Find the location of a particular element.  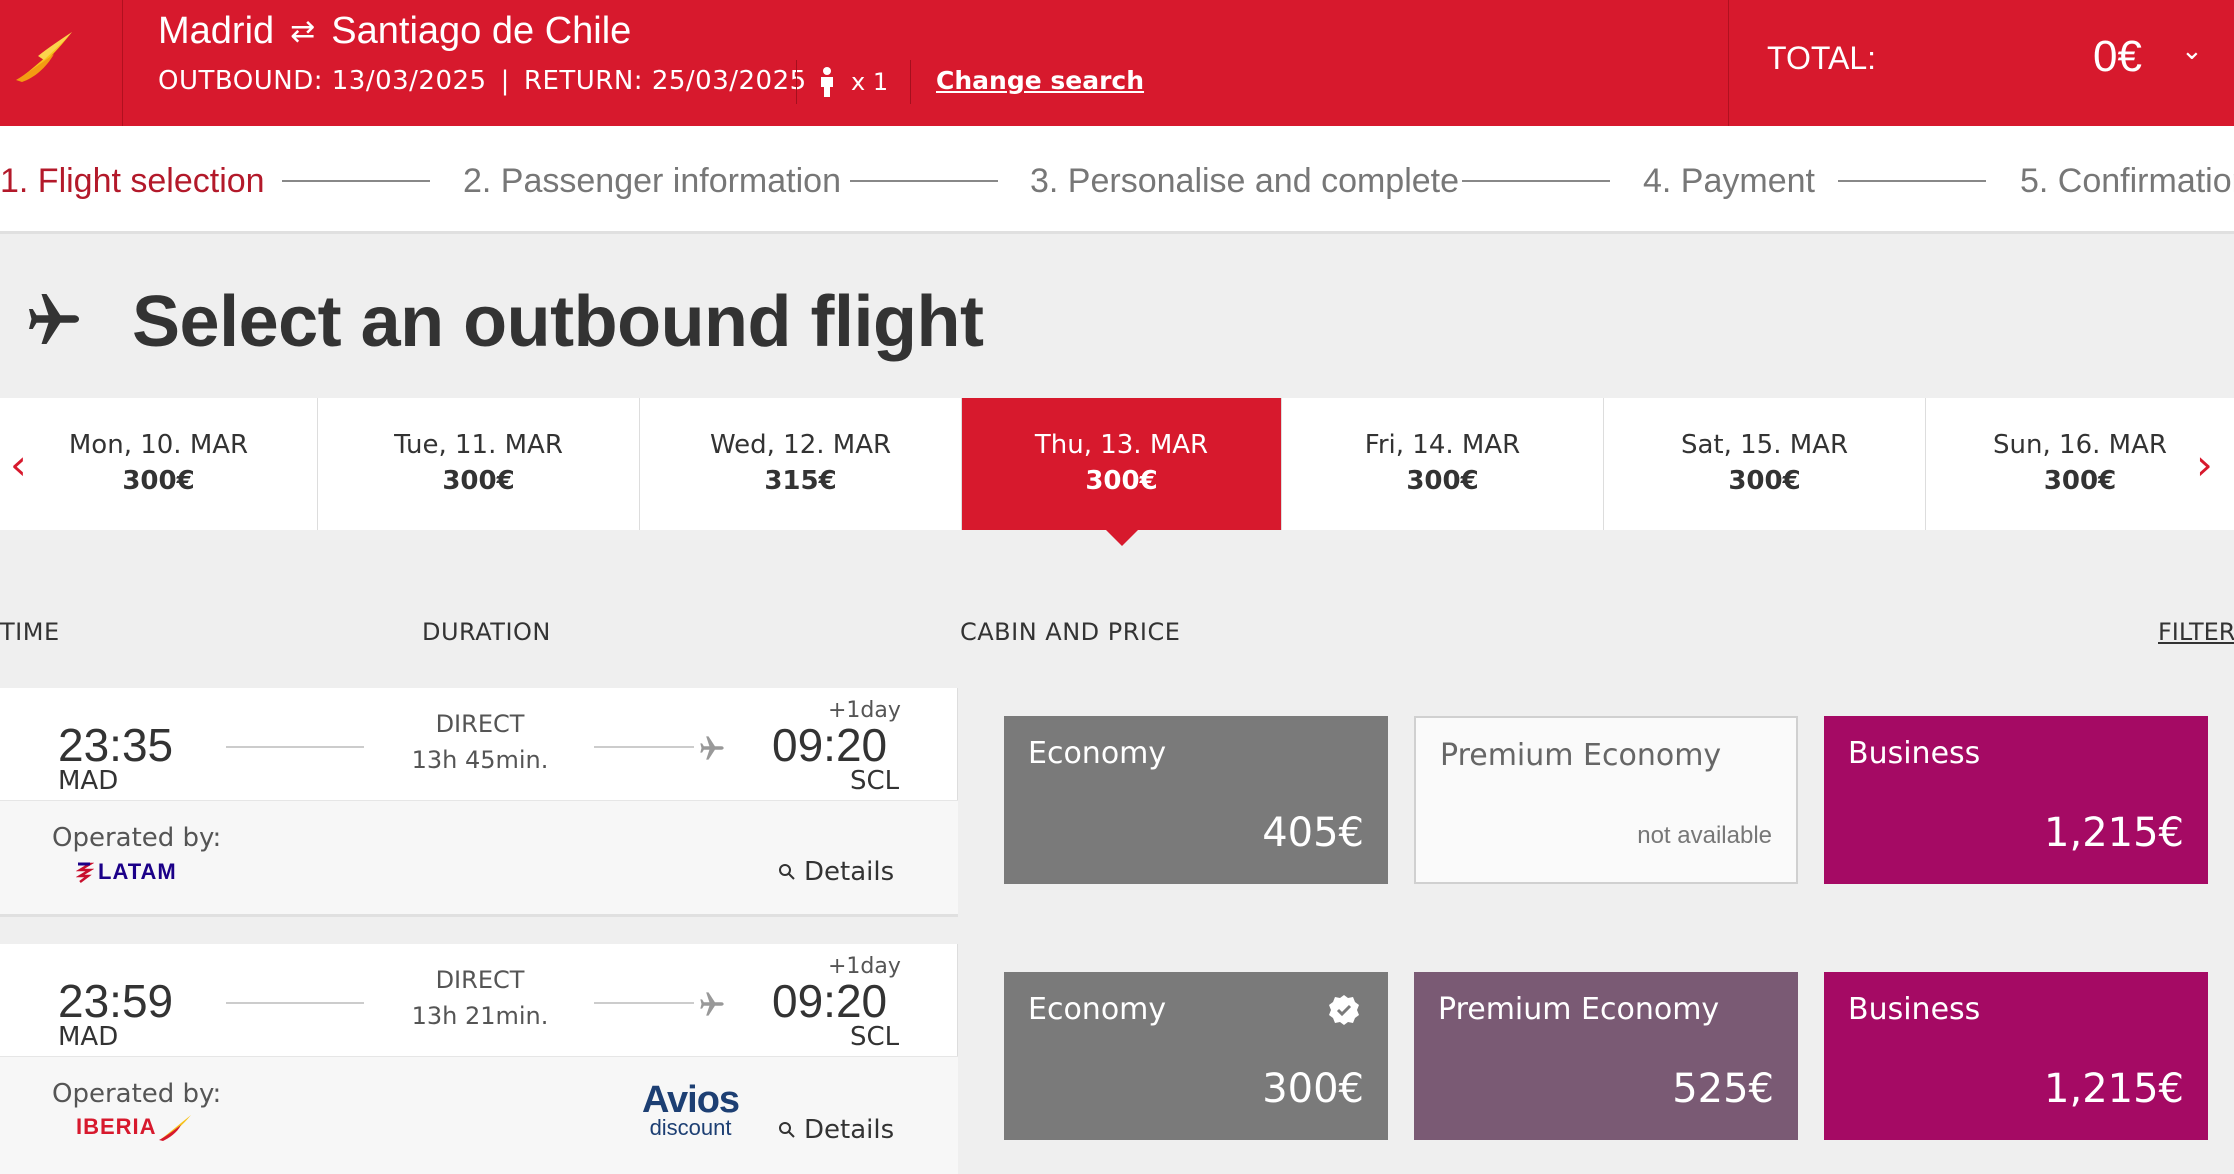

iberia-logo is located at coordinates (61, 63).